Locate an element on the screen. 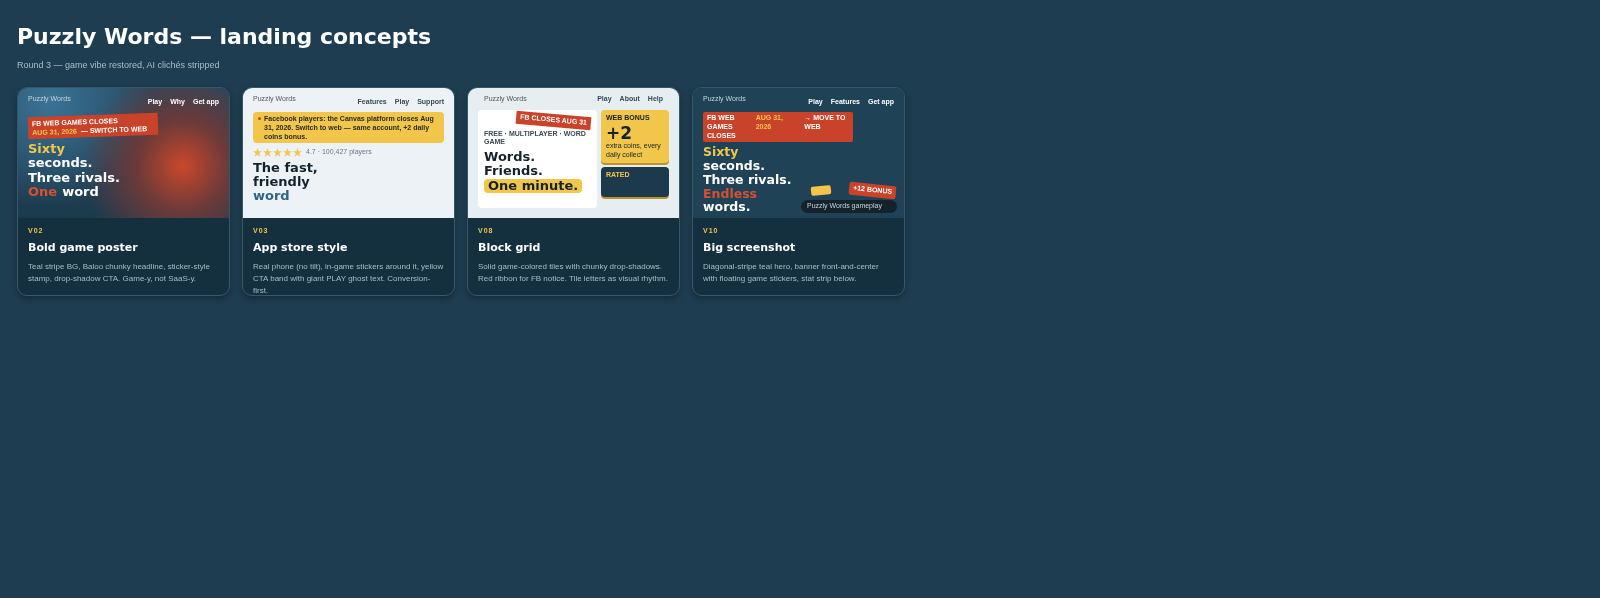 This screenshot has height=598, width=1600. headline-text: Words. is located at coordinates (510, 157).